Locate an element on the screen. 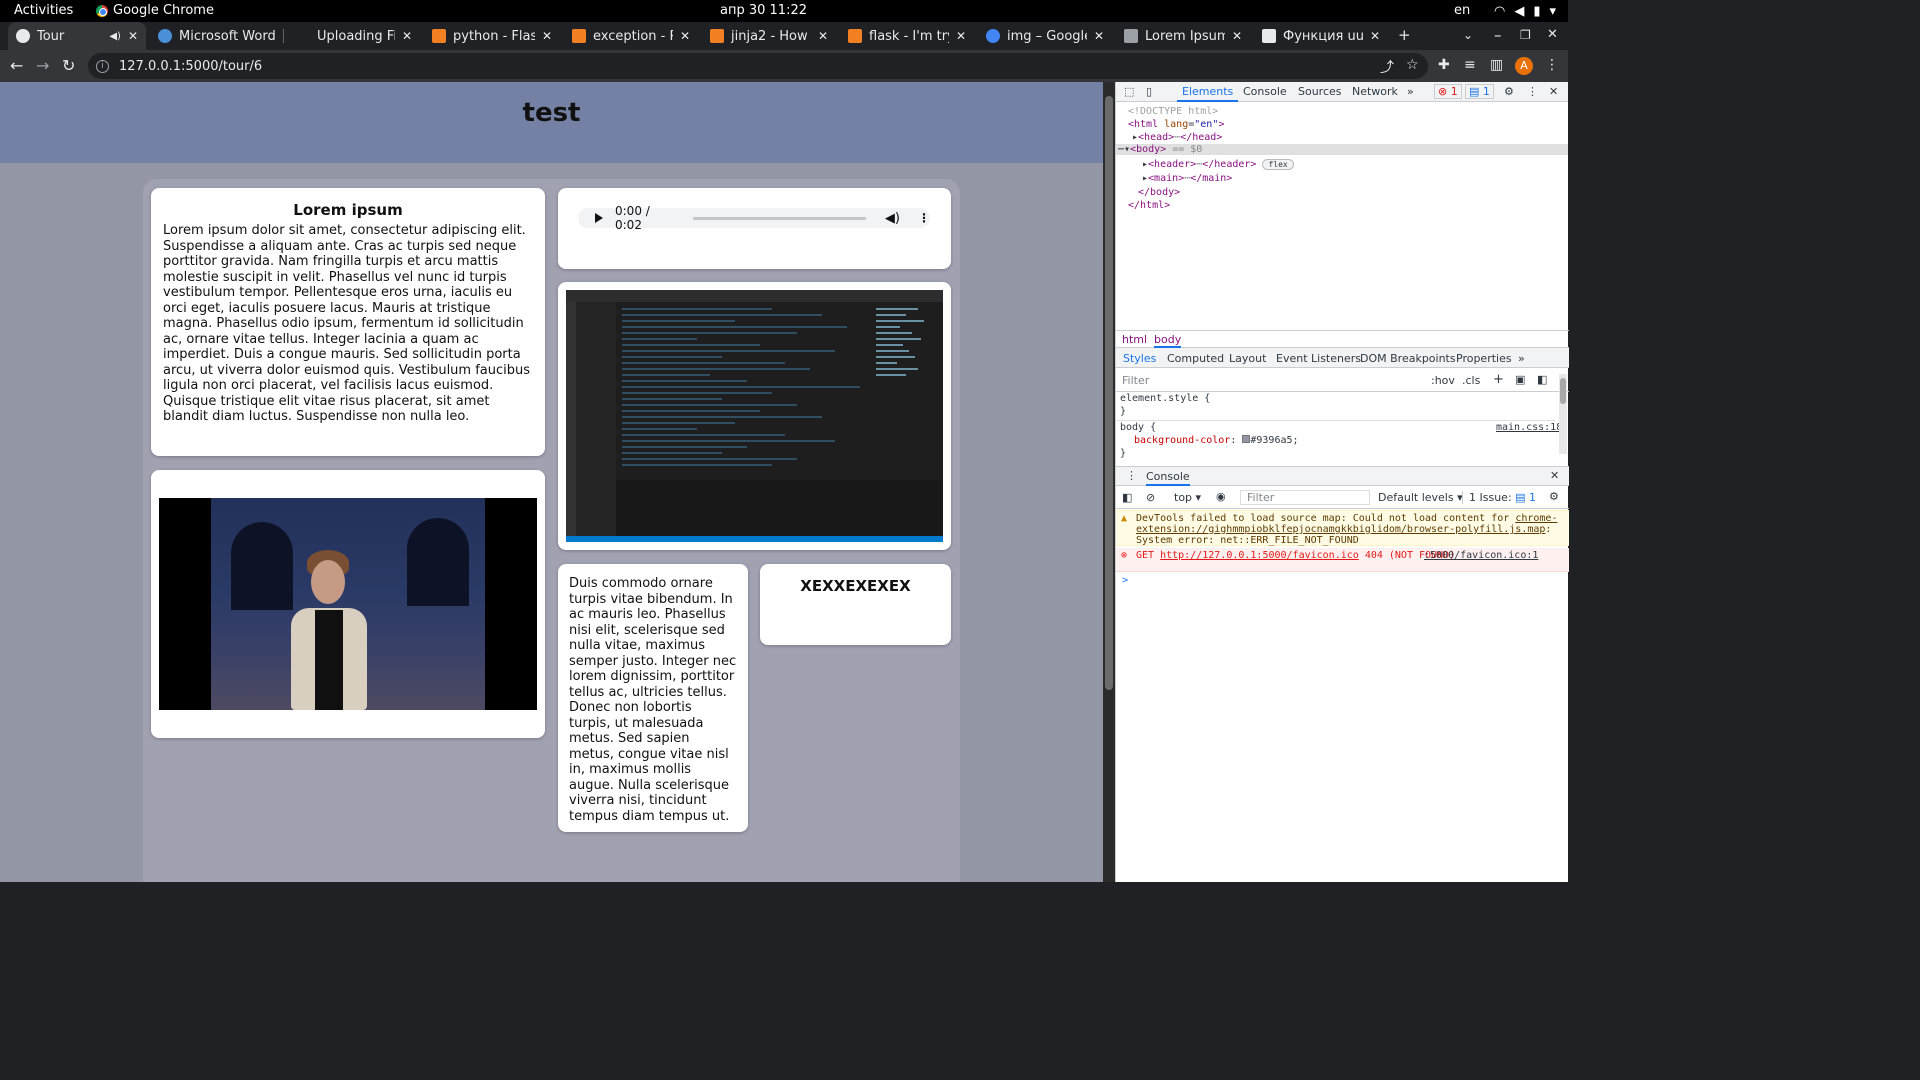  forward-icon: → is located at coordinates (42, 65).